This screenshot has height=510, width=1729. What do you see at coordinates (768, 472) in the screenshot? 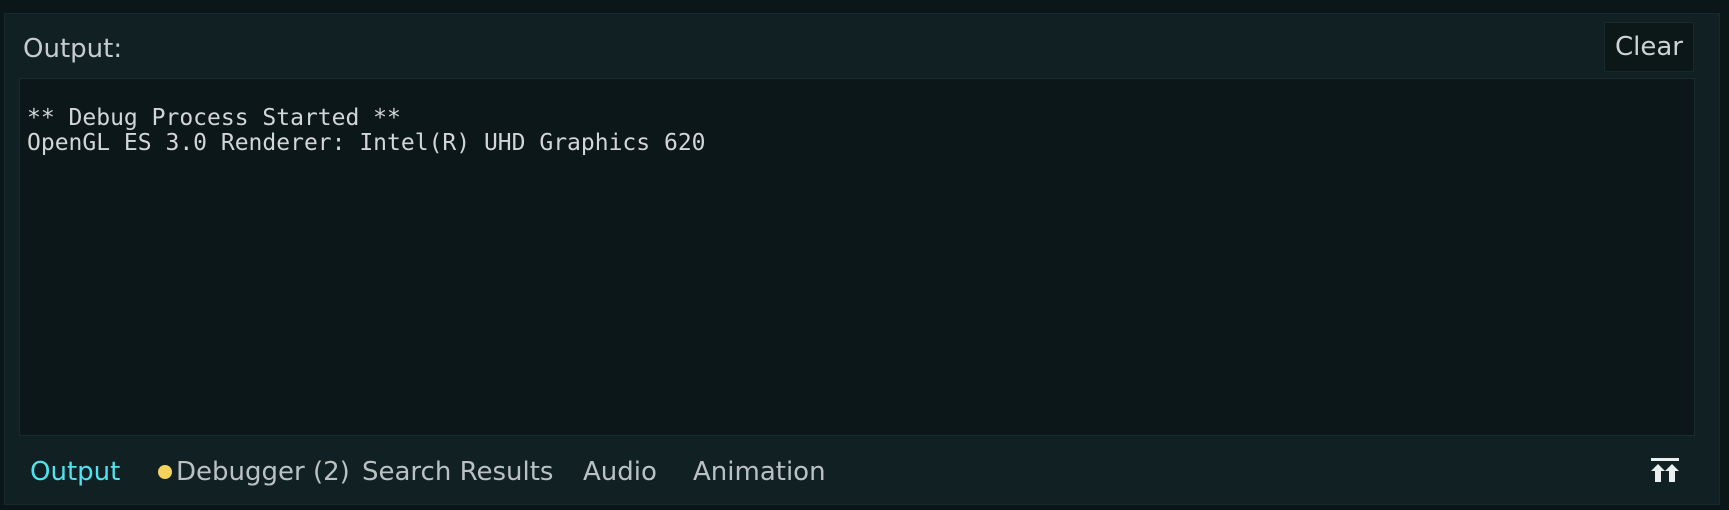
I see `tab-animation: Animation` at bounding box center [768, 472].